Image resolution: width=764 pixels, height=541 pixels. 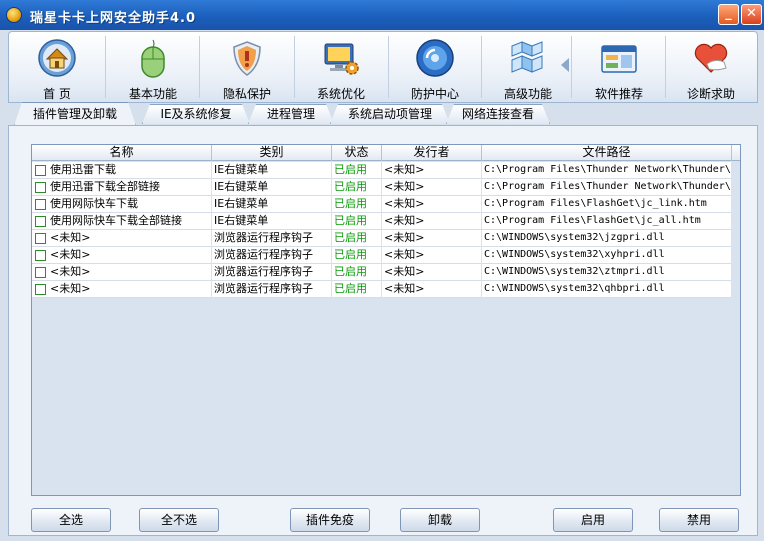 I want to click on tab-plugin-management: 插件管理及卸载, so click(x=75, y=114).